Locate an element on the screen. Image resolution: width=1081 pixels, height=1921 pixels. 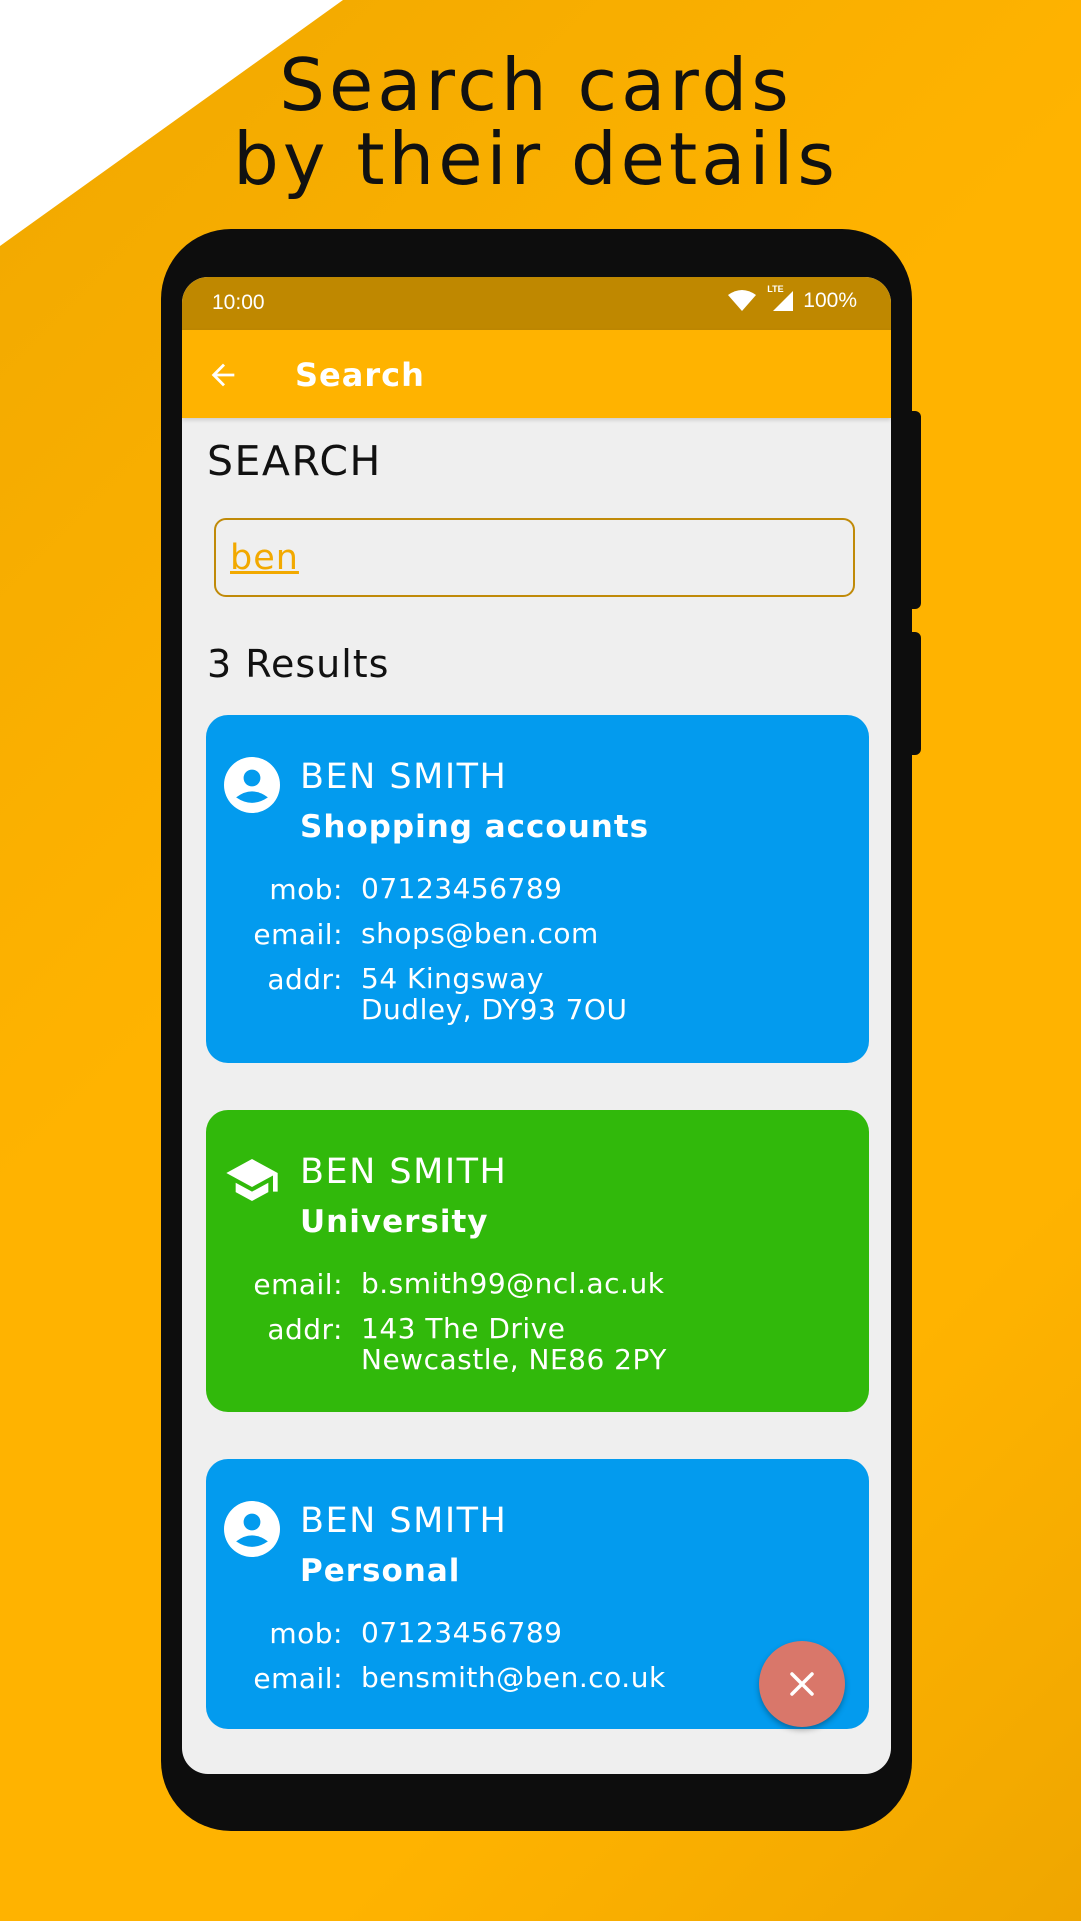
app-bar-title: Search is located at coordinates (360, 375).